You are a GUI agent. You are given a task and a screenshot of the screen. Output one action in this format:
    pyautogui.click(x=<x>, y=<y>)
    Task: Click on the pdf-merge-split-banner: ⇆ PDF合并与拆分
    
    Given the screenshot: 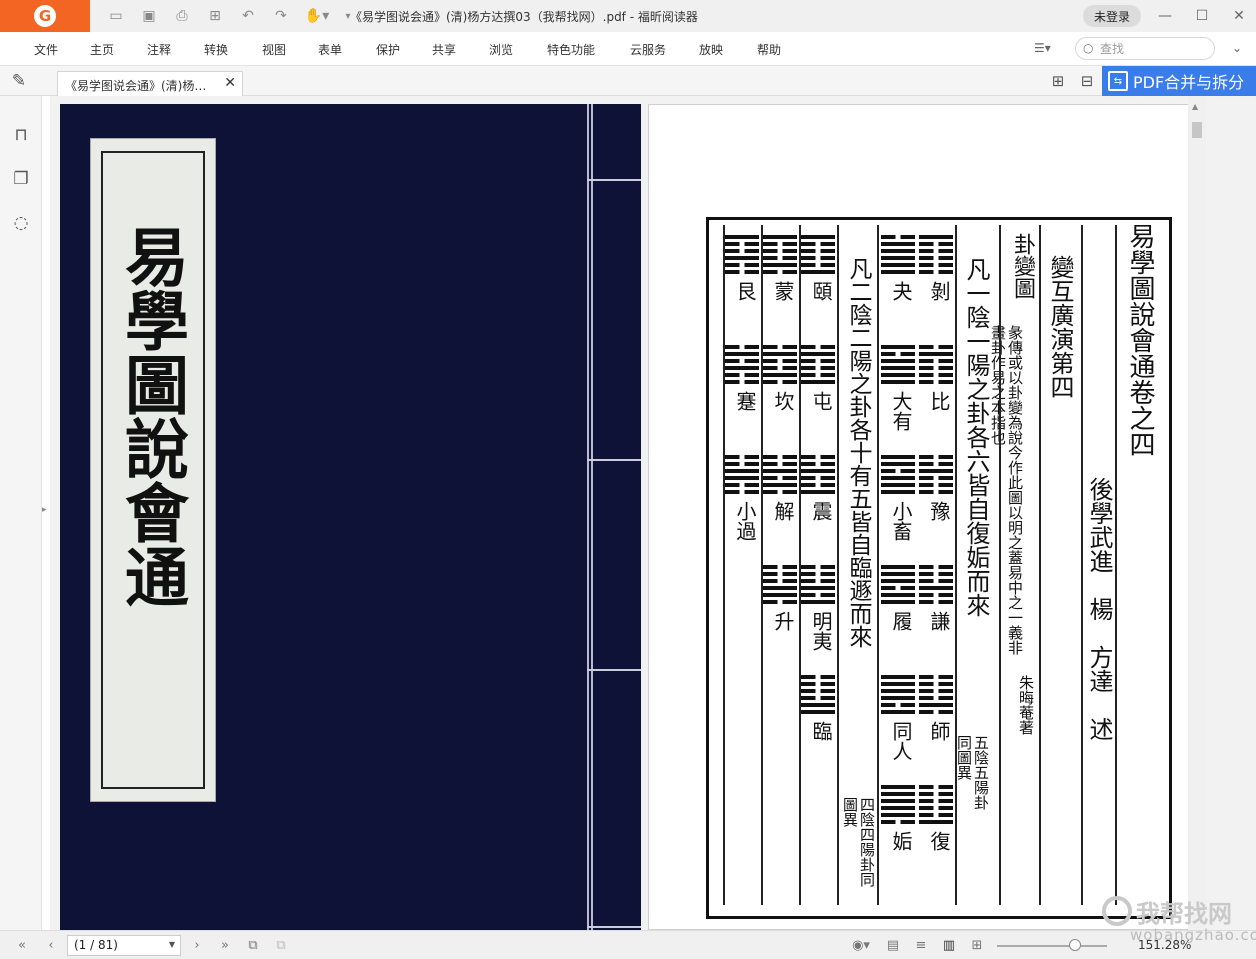 What is the action you would take?
    pyautogui.click(x=1179, y=81)
    